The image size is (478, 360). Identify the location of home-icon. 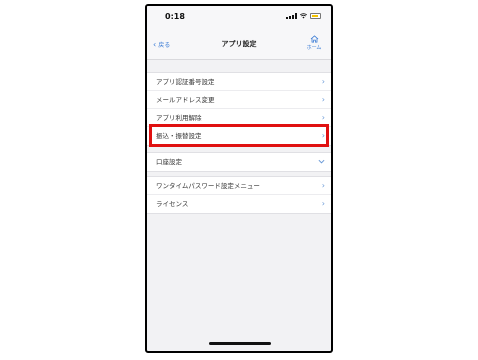
(314, 39).